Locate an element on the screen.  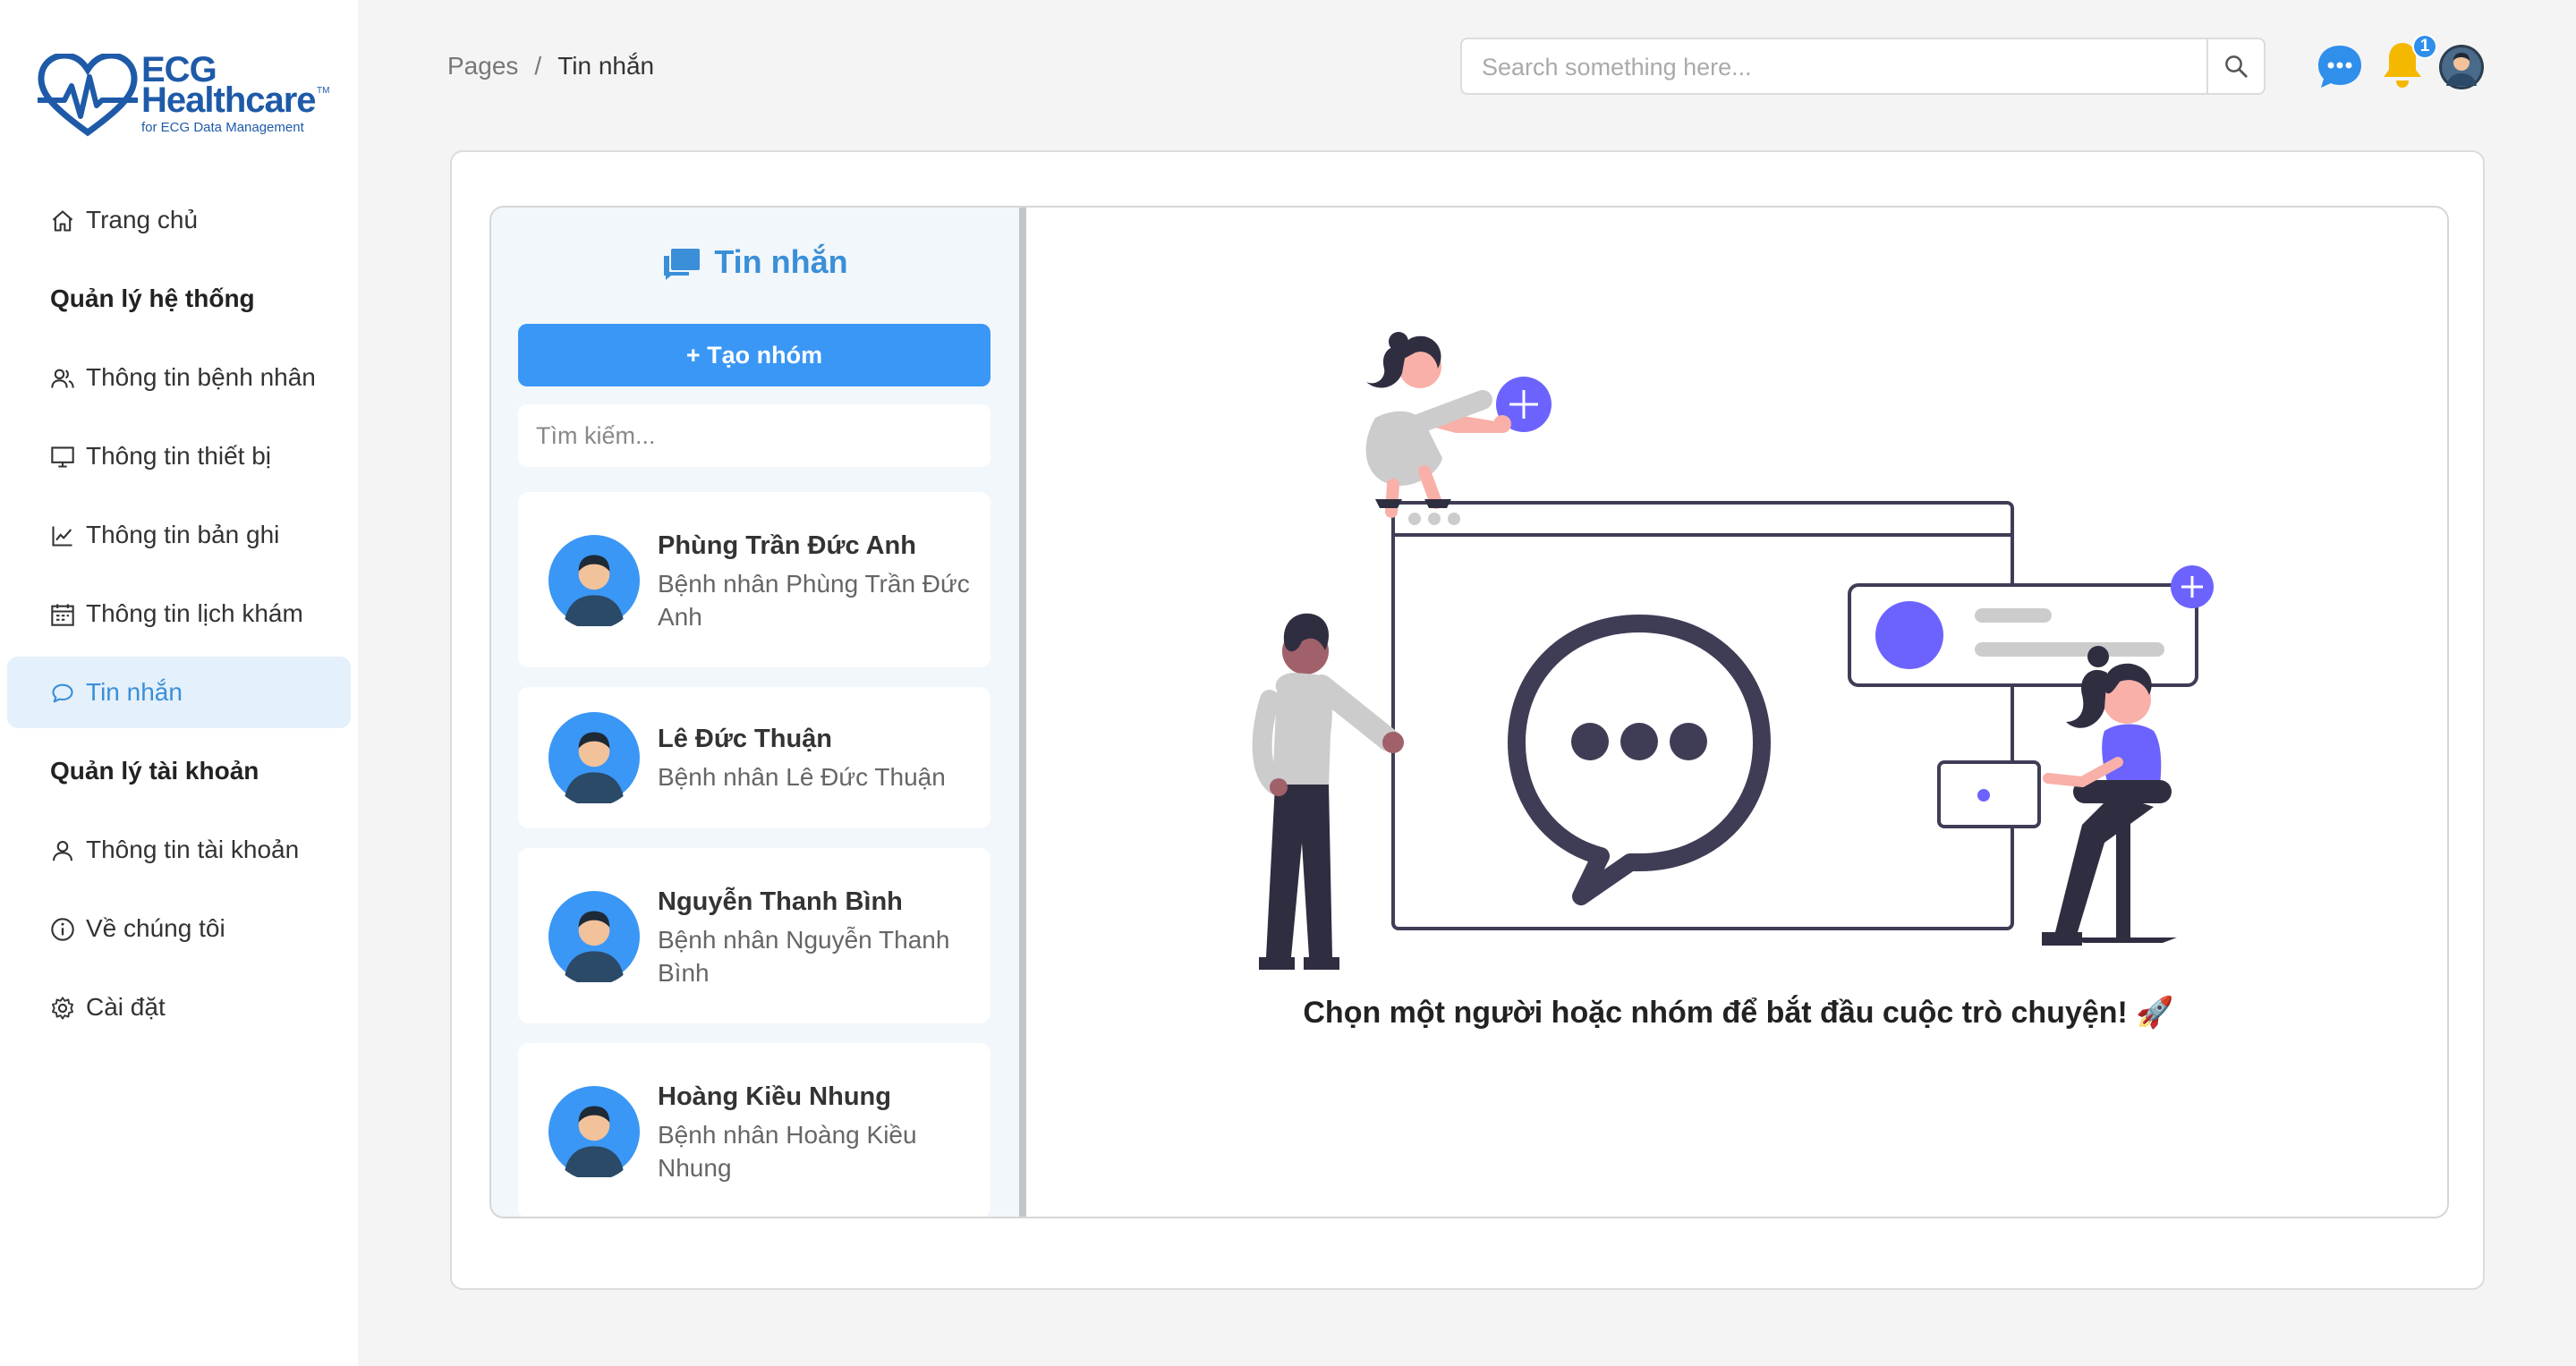
contact-search is located at coordinates (754, 435).